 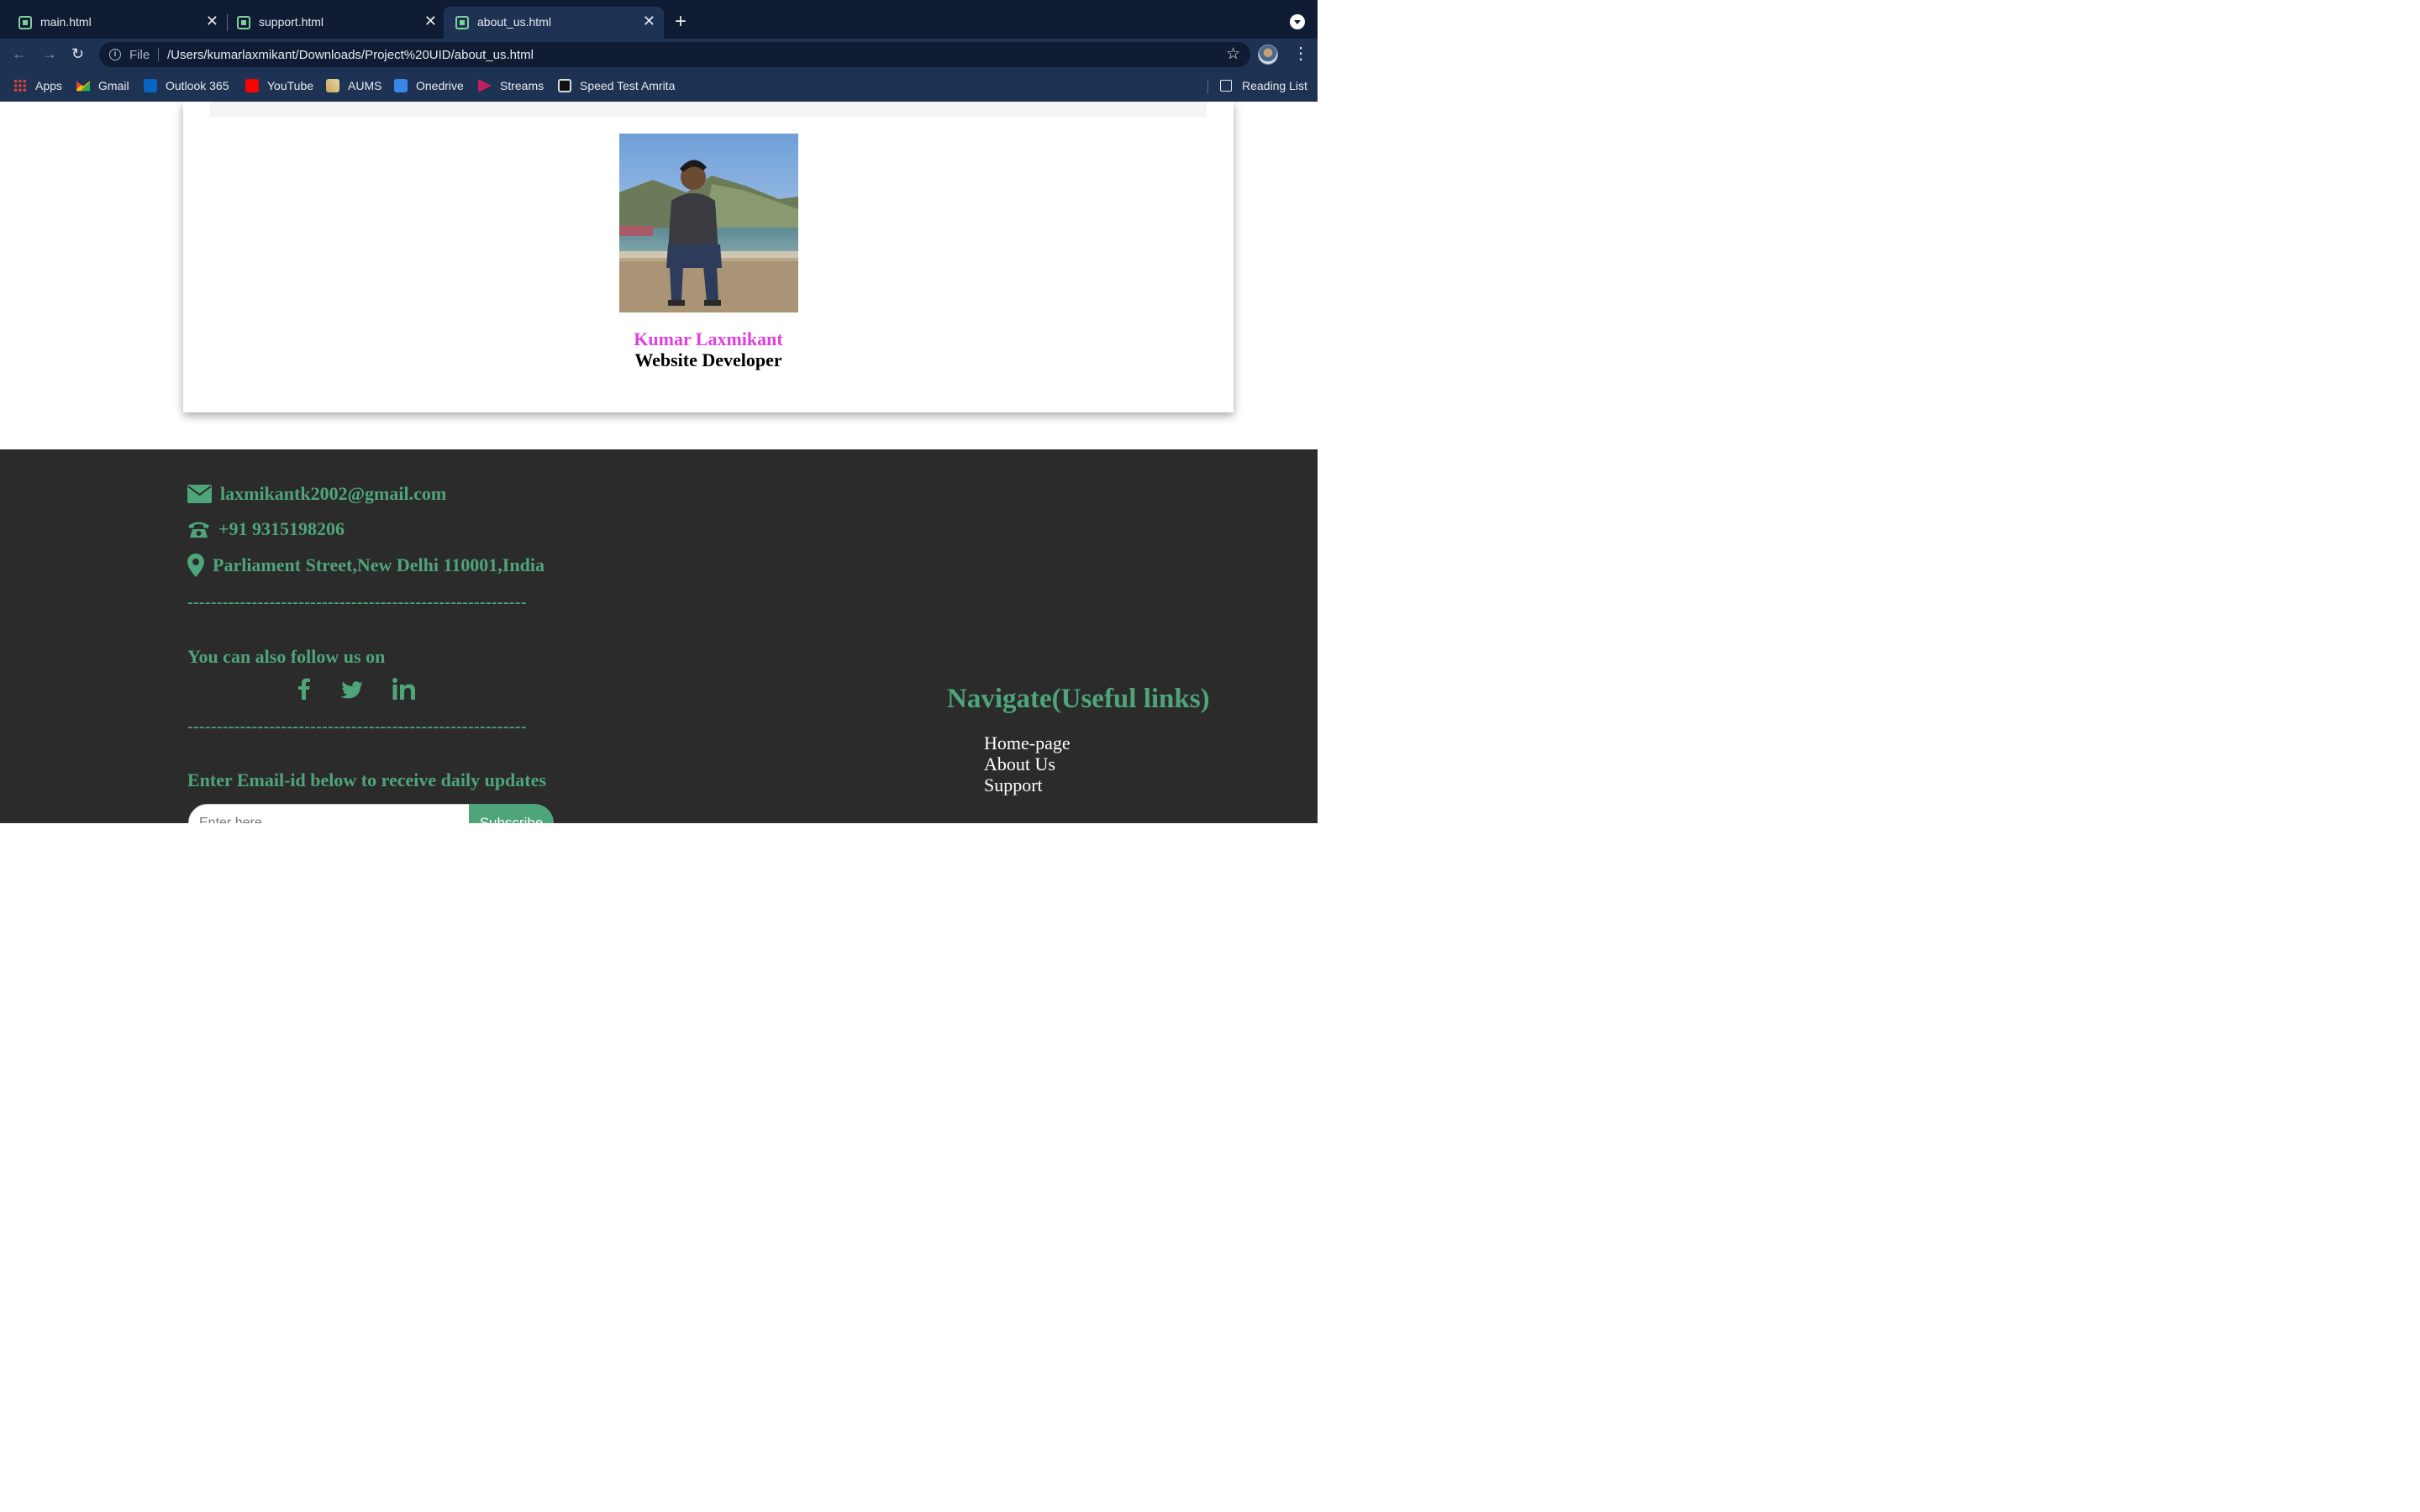 I want to click on new-tab-icon: +, so click(x=681, y=22).